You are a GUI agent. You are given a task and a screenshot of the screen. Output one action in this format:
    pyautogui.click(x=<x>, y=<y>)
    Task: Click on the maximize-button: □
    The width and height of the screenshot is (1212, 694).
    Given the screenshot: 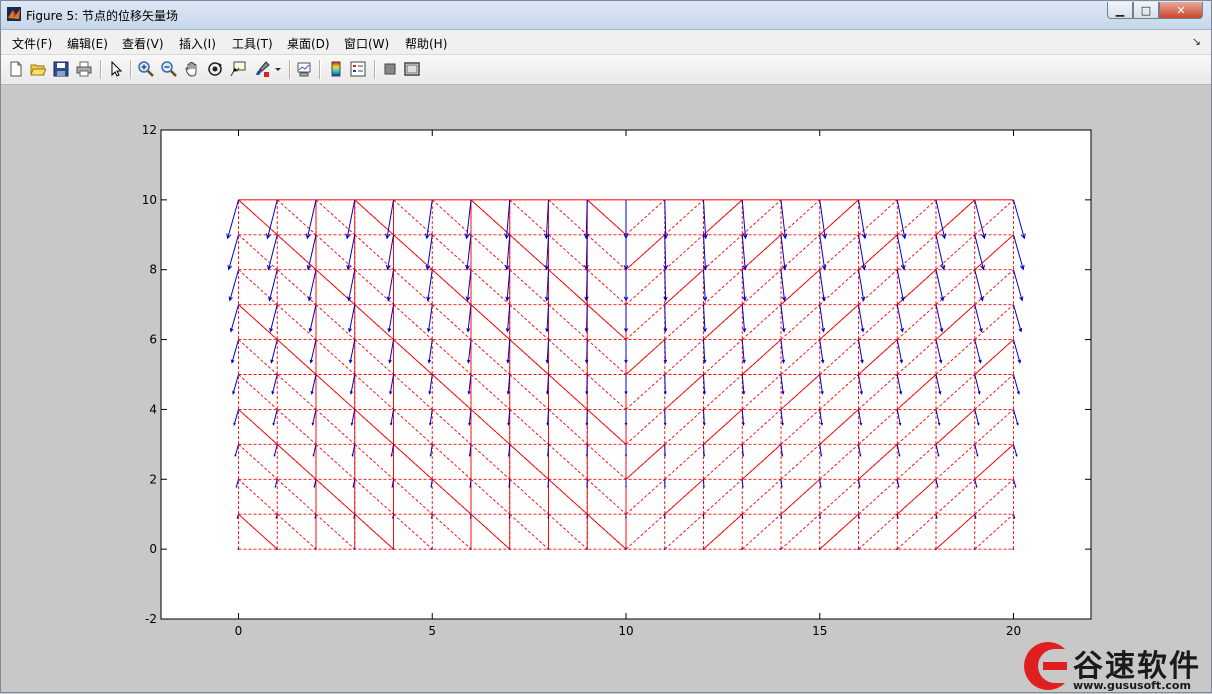 What is the action you would take?
    pyautogui.click(x=1146, y=10)
    